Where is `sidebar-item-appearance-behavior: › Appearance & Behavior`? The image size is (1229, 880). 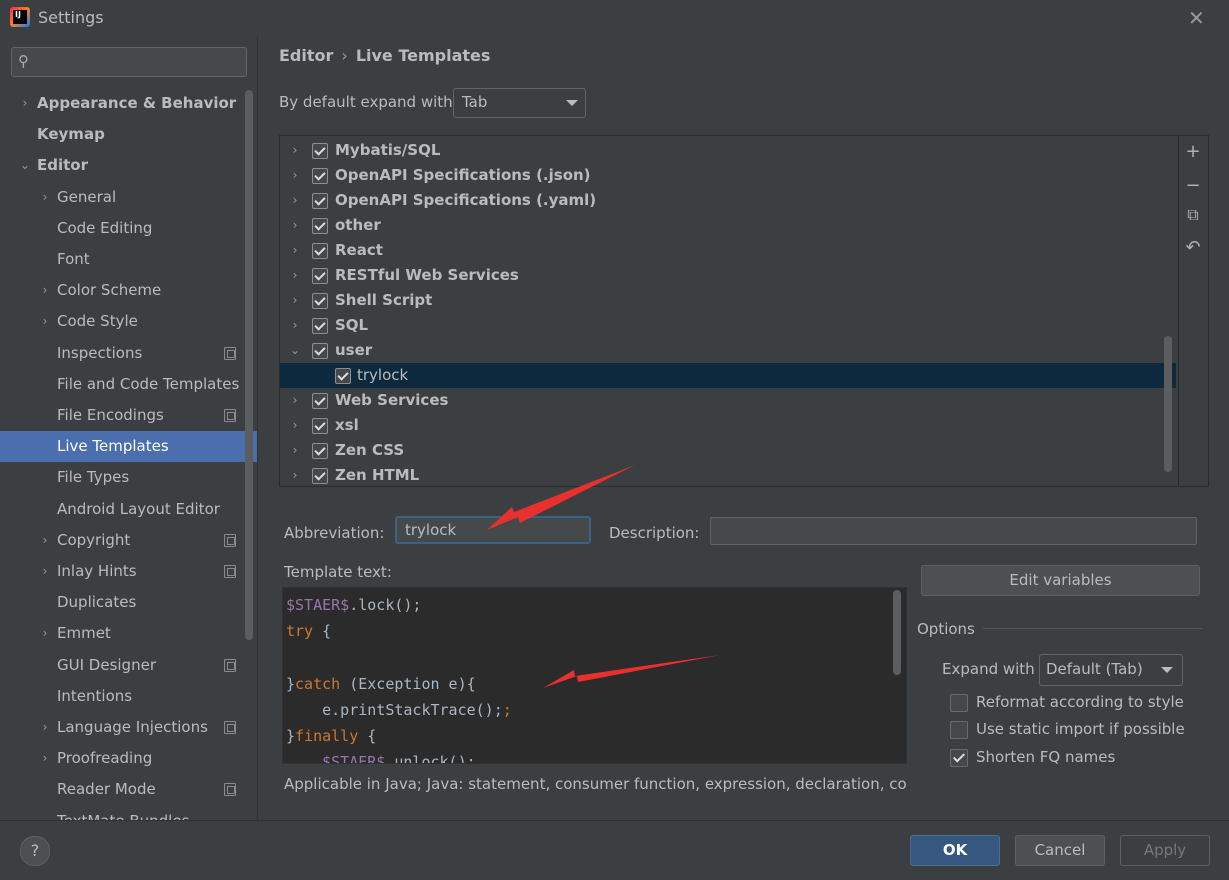 sidebar-item-appearance-behavior: › Appearance & Behavior is located at coordinates (128, 103).